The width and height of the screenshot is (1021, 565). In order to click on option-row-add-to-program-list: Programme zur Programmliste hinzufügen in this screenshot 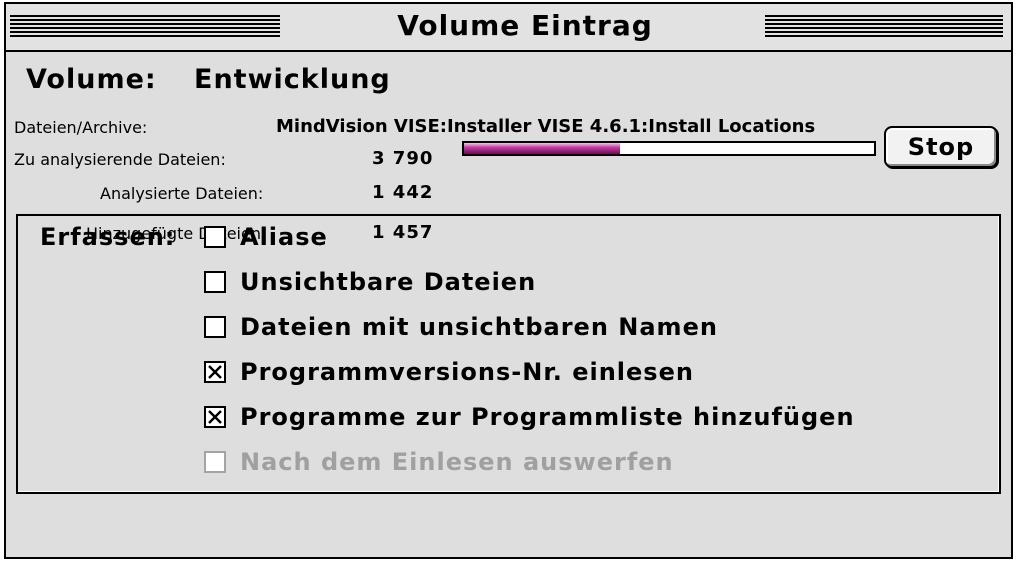, I will do `click(529, 417)`.